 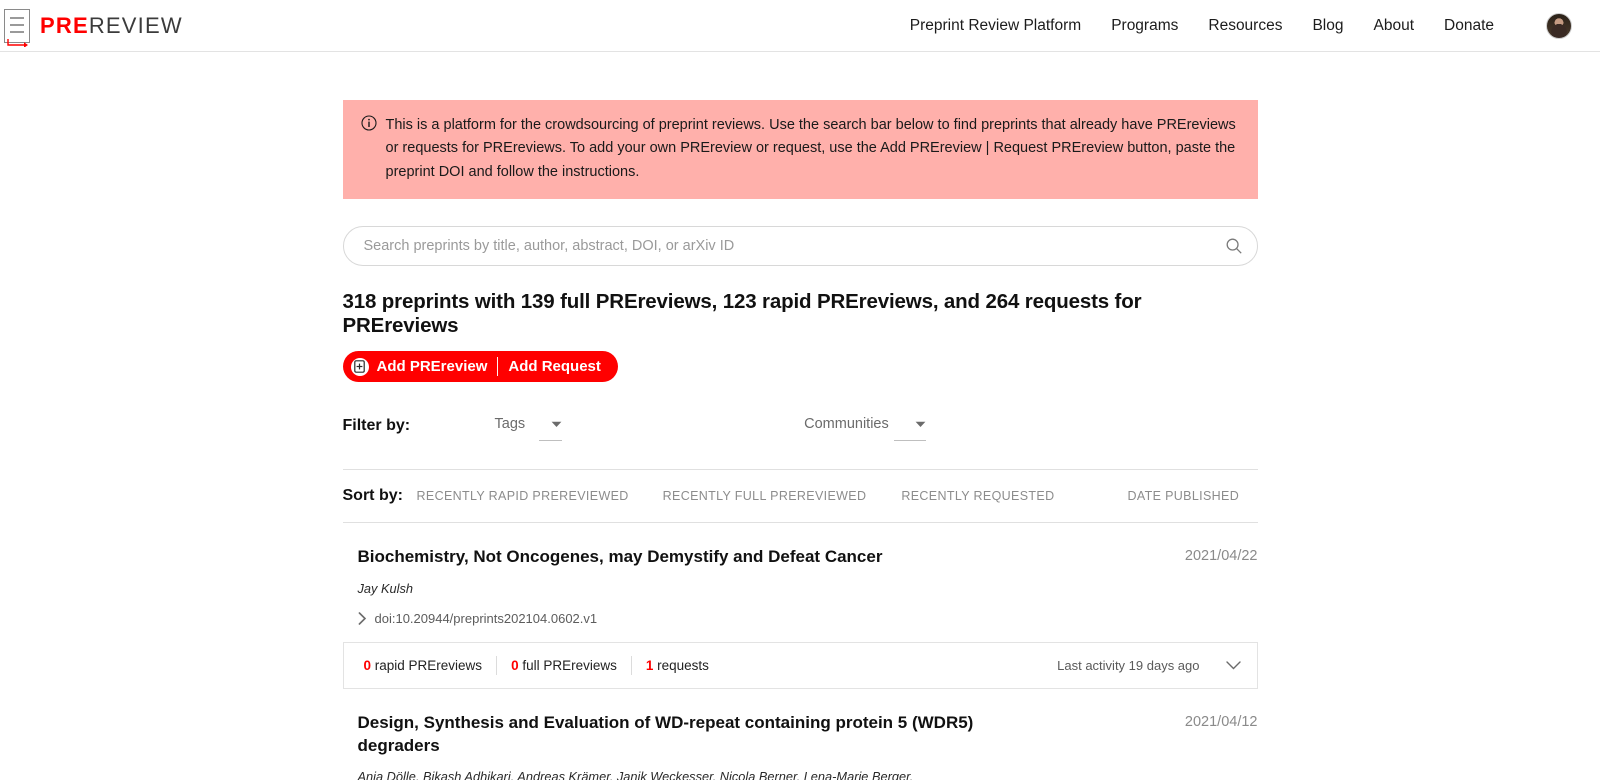 I want to click on filter-dropdown-tags: Tags, so click(x=528, y=429).